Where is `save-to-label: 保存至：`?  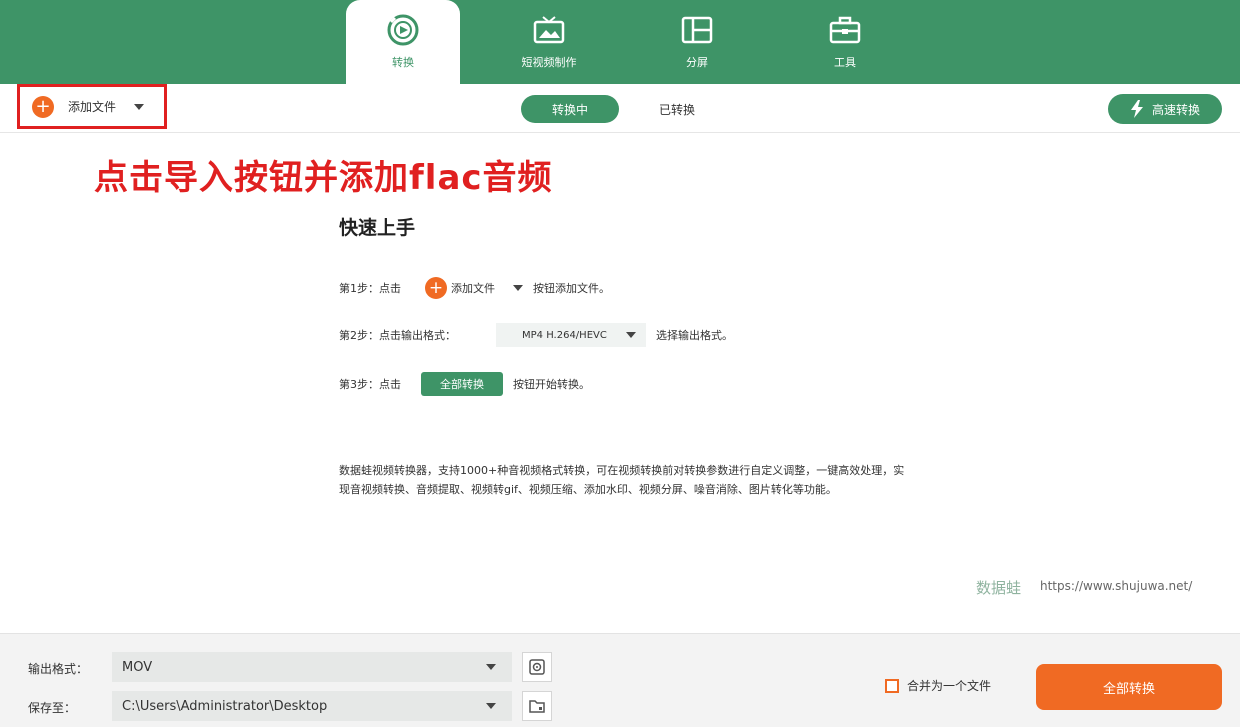
save-to-label: 保存至： is located at coordinates (52, 708).